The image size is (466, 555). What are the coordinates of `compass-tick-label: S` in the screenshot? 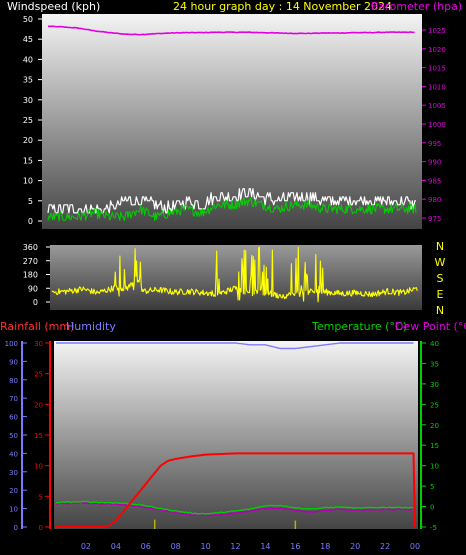 It's located at (440, 278).